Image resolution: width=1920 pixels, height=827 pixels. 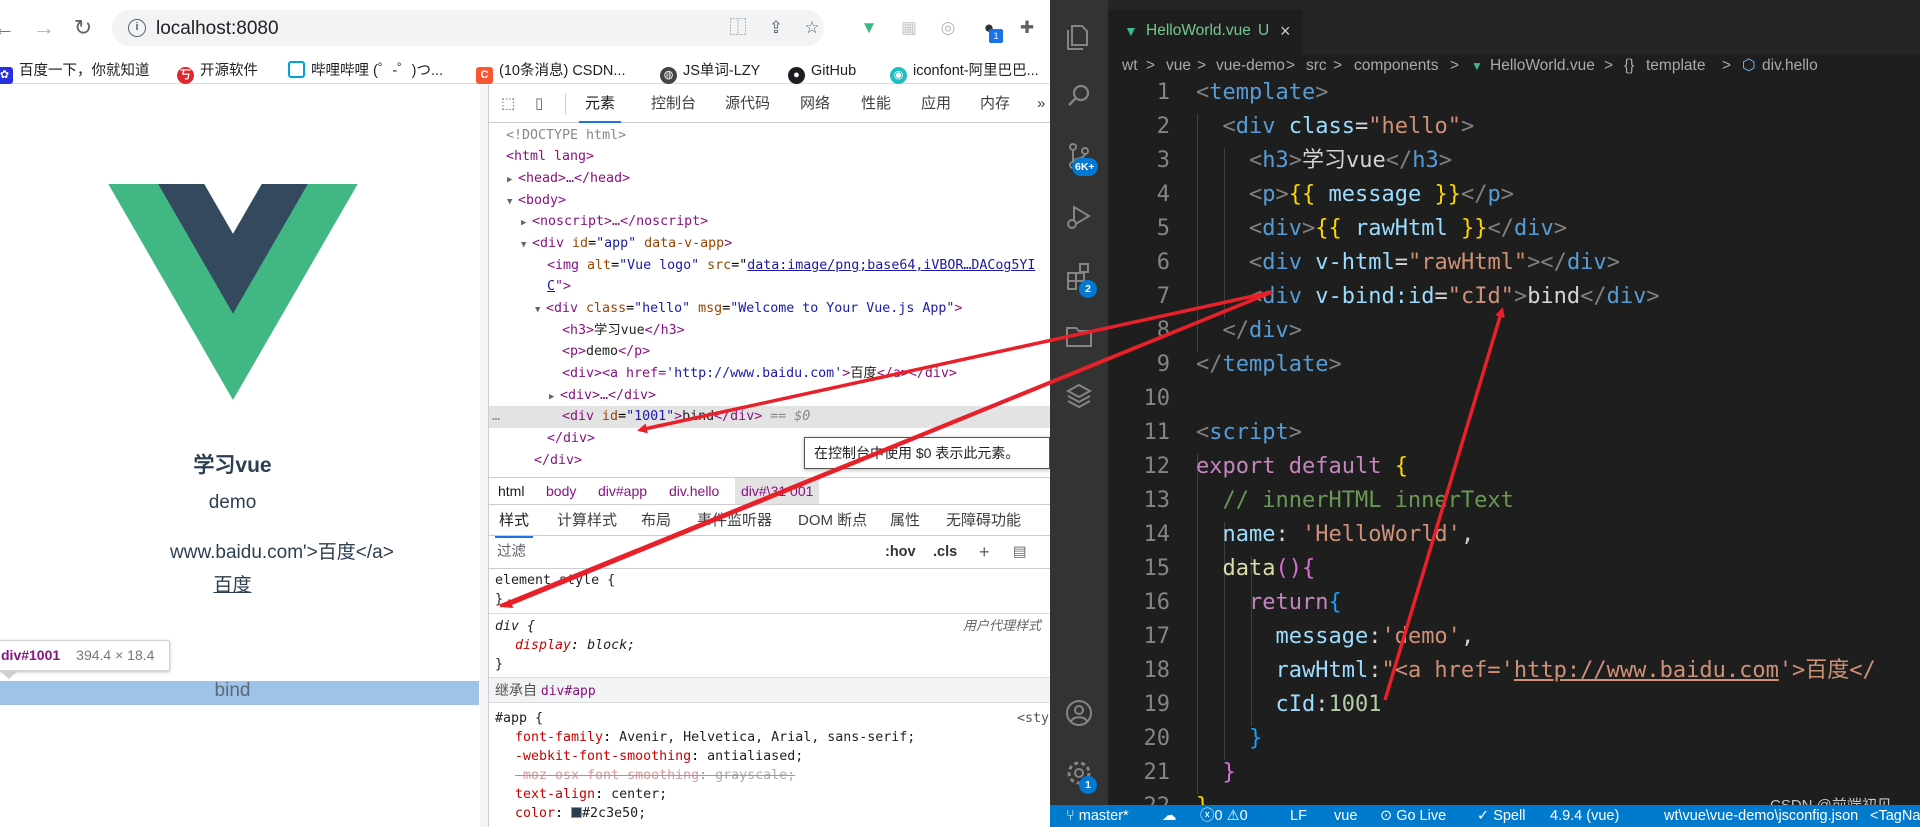 I want to click on bookmark-star-icon: ☆, so click(x=812, y=28).